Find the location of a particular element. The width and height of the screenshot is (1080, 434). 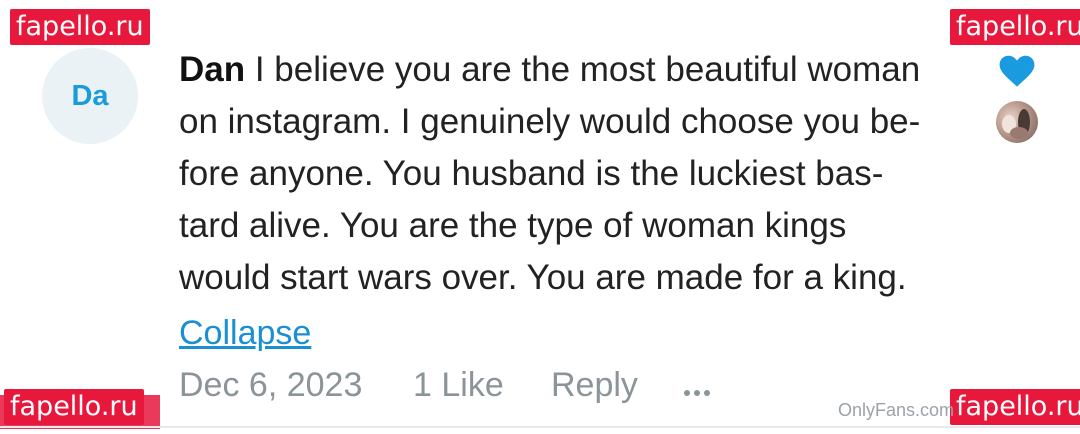

liker-avatar is located at coordinates (1017, 122).